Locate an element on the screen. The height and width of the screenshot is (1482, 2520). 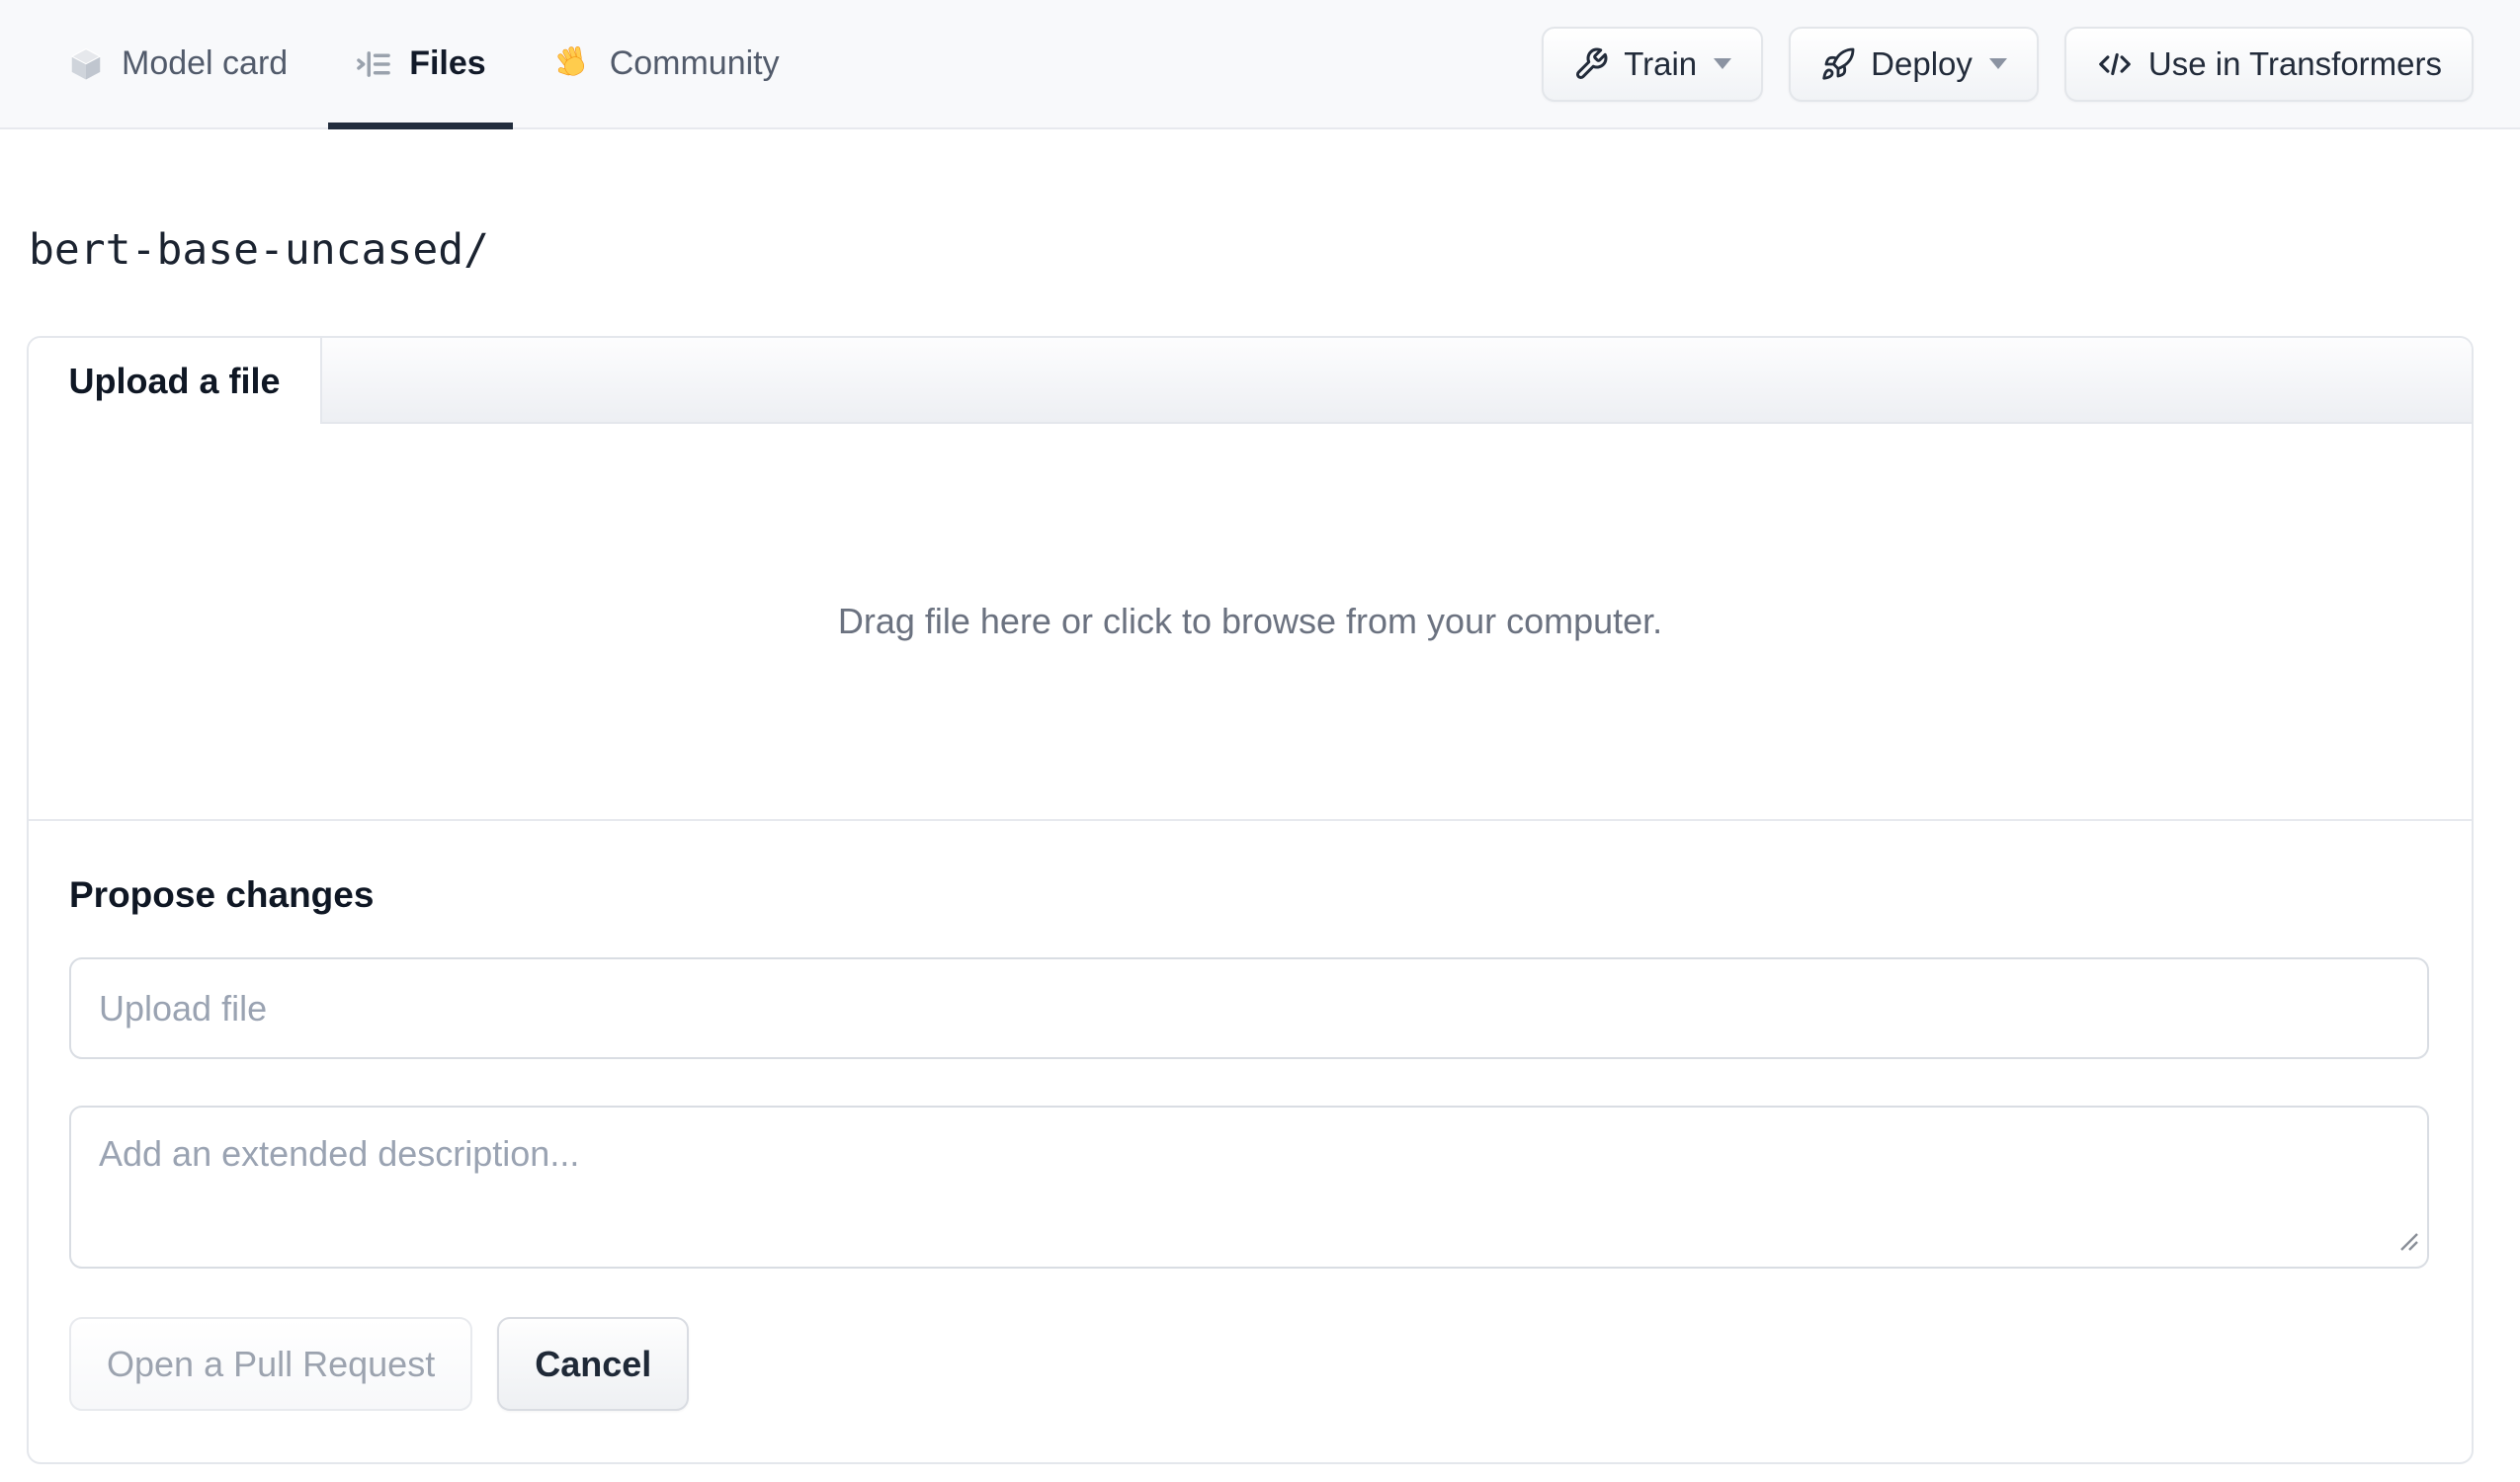
wrench-icon is located at coordinates (1591, 64).